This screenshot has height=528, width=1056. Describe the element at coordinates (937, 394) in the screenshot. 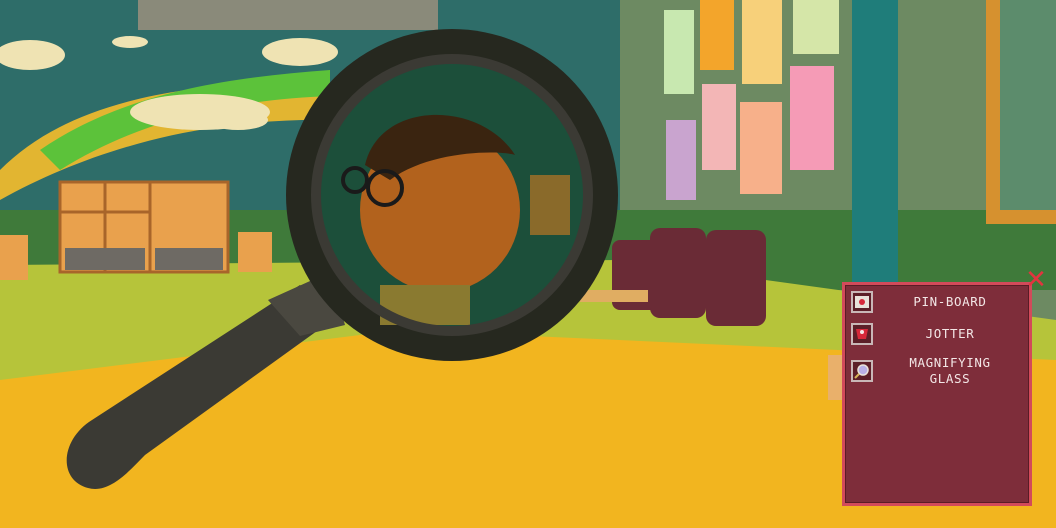

I see `inventory-panel: PIN-BOARD JOTTER MAGNIFYING GLASS` at that location.